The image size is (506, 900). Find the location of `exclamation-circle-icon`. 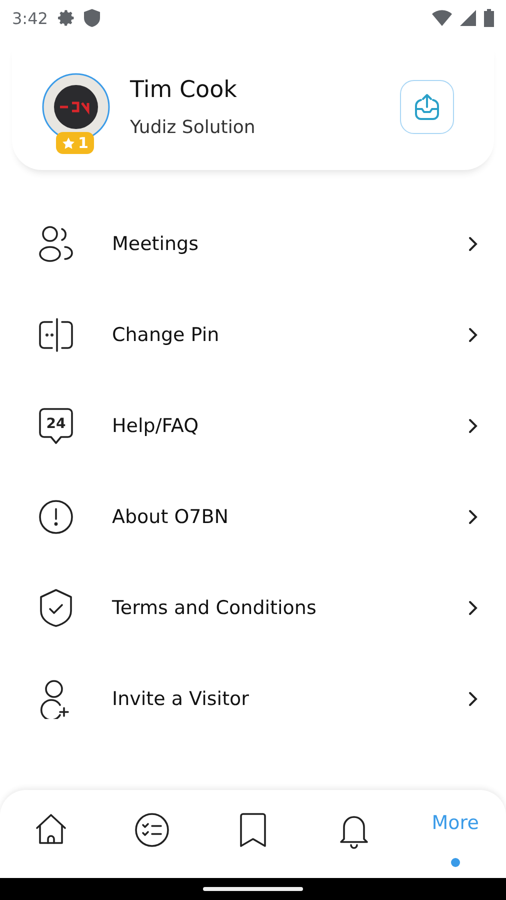

exclamation-circle-icon is located at coordinates (56, 516).